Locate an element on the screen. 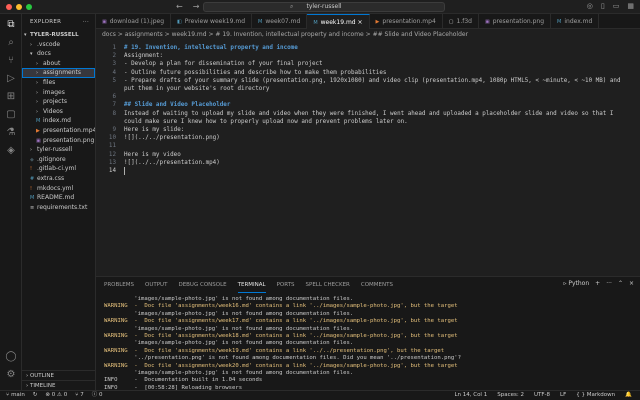  forward-arrow-icon: → is located at coordinates (196, 6).